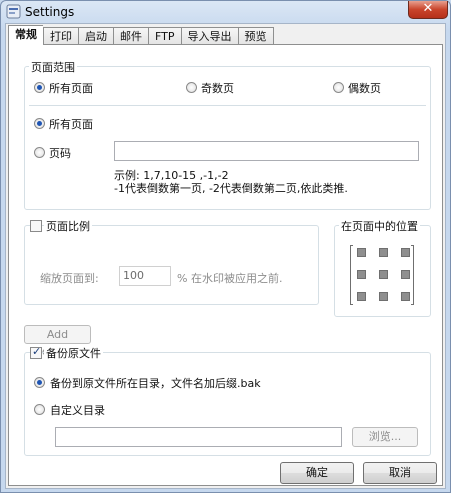  What do you see at coordinates (164, 36) in the screenshot?
I see `tab-ftp: FTP` at bounding box center [164, 36].